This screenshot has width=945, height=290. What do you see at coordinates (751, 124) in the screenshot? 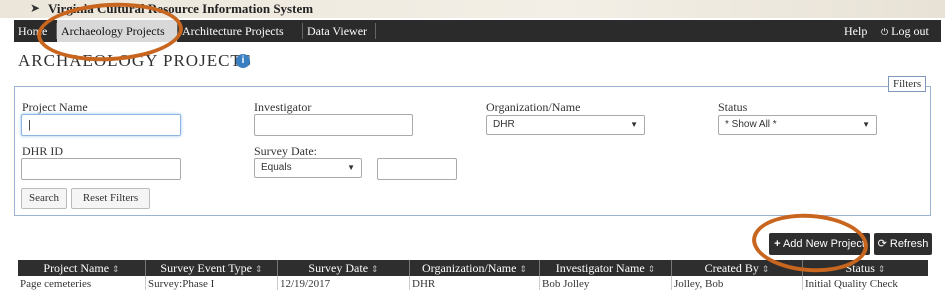
I see `status-select-value: * Show All *` at bounding box center [751, 124].